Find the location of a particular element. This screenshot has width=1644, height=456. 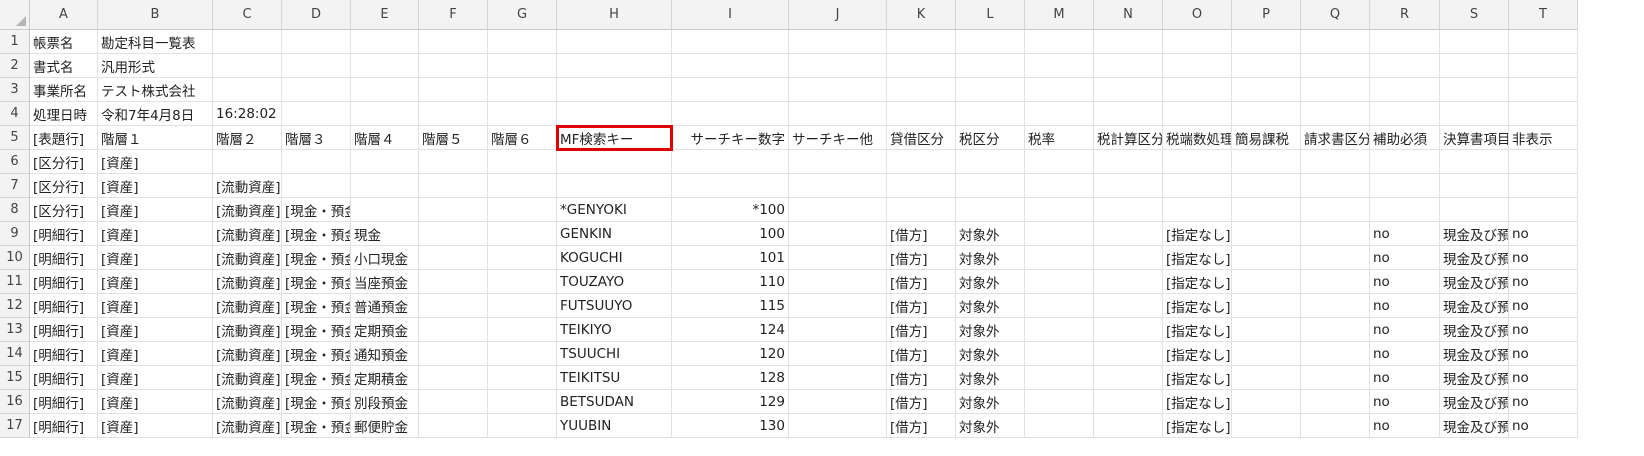

cell-a16: [明細行] is located at coordinates (64, 402).